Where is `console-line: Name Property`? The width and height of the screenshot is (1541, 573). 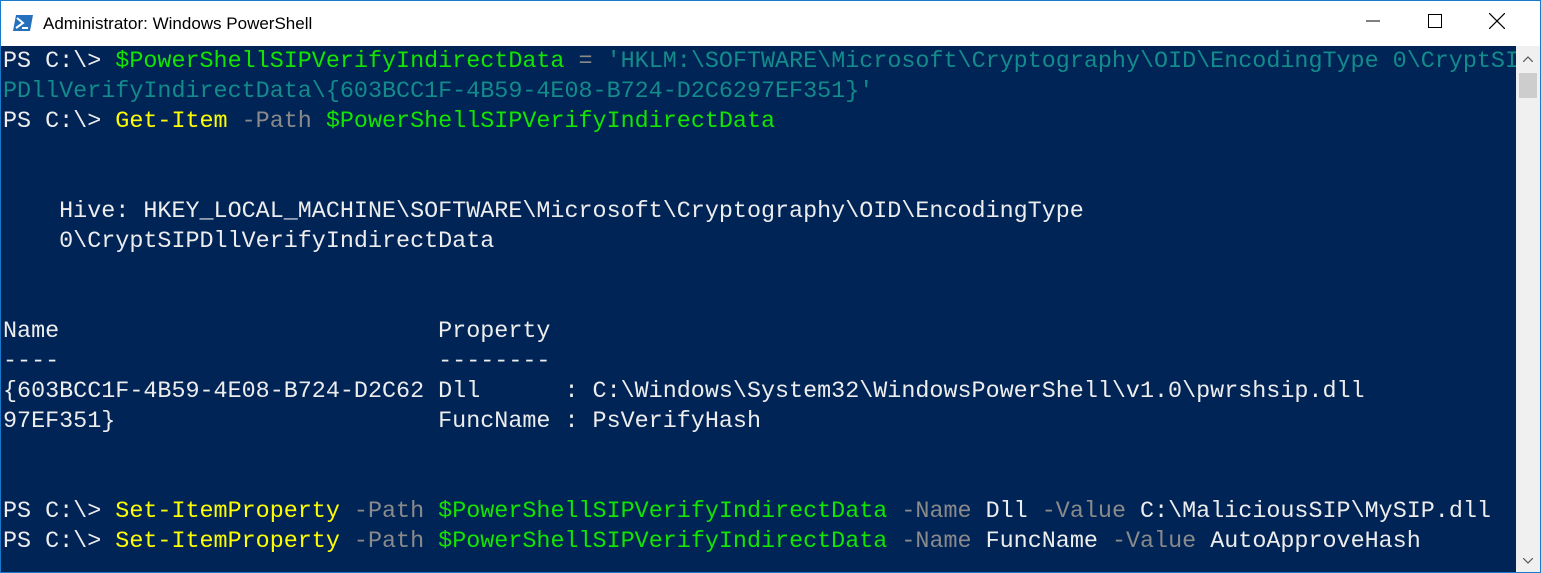 console-line: Name Property is located at coordinates (276, 332).